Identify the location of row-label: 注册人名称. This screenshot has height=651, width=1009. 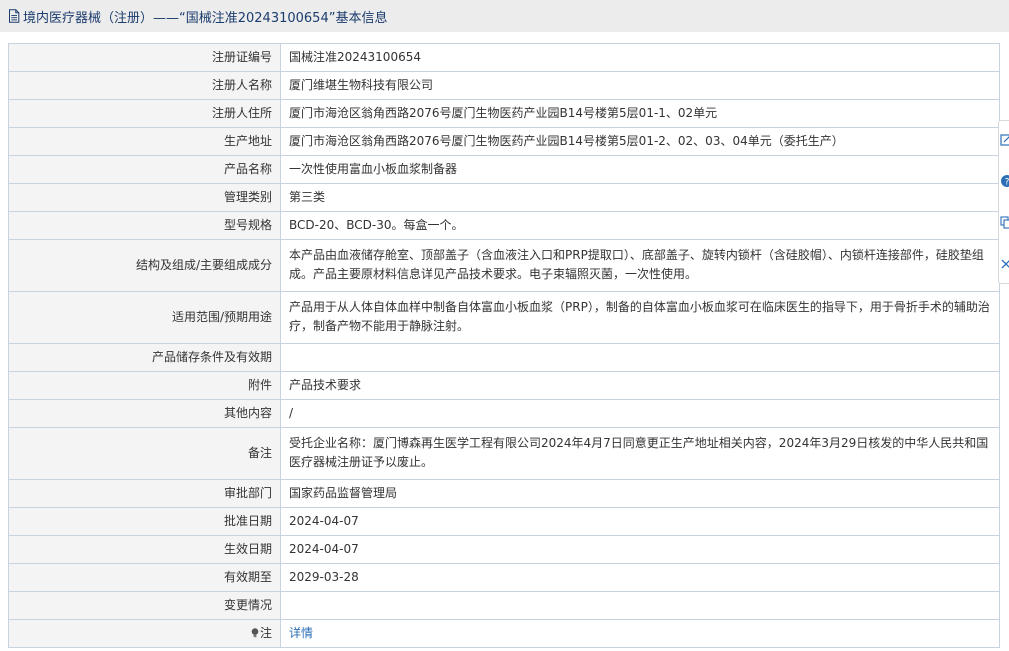
(144, 85).